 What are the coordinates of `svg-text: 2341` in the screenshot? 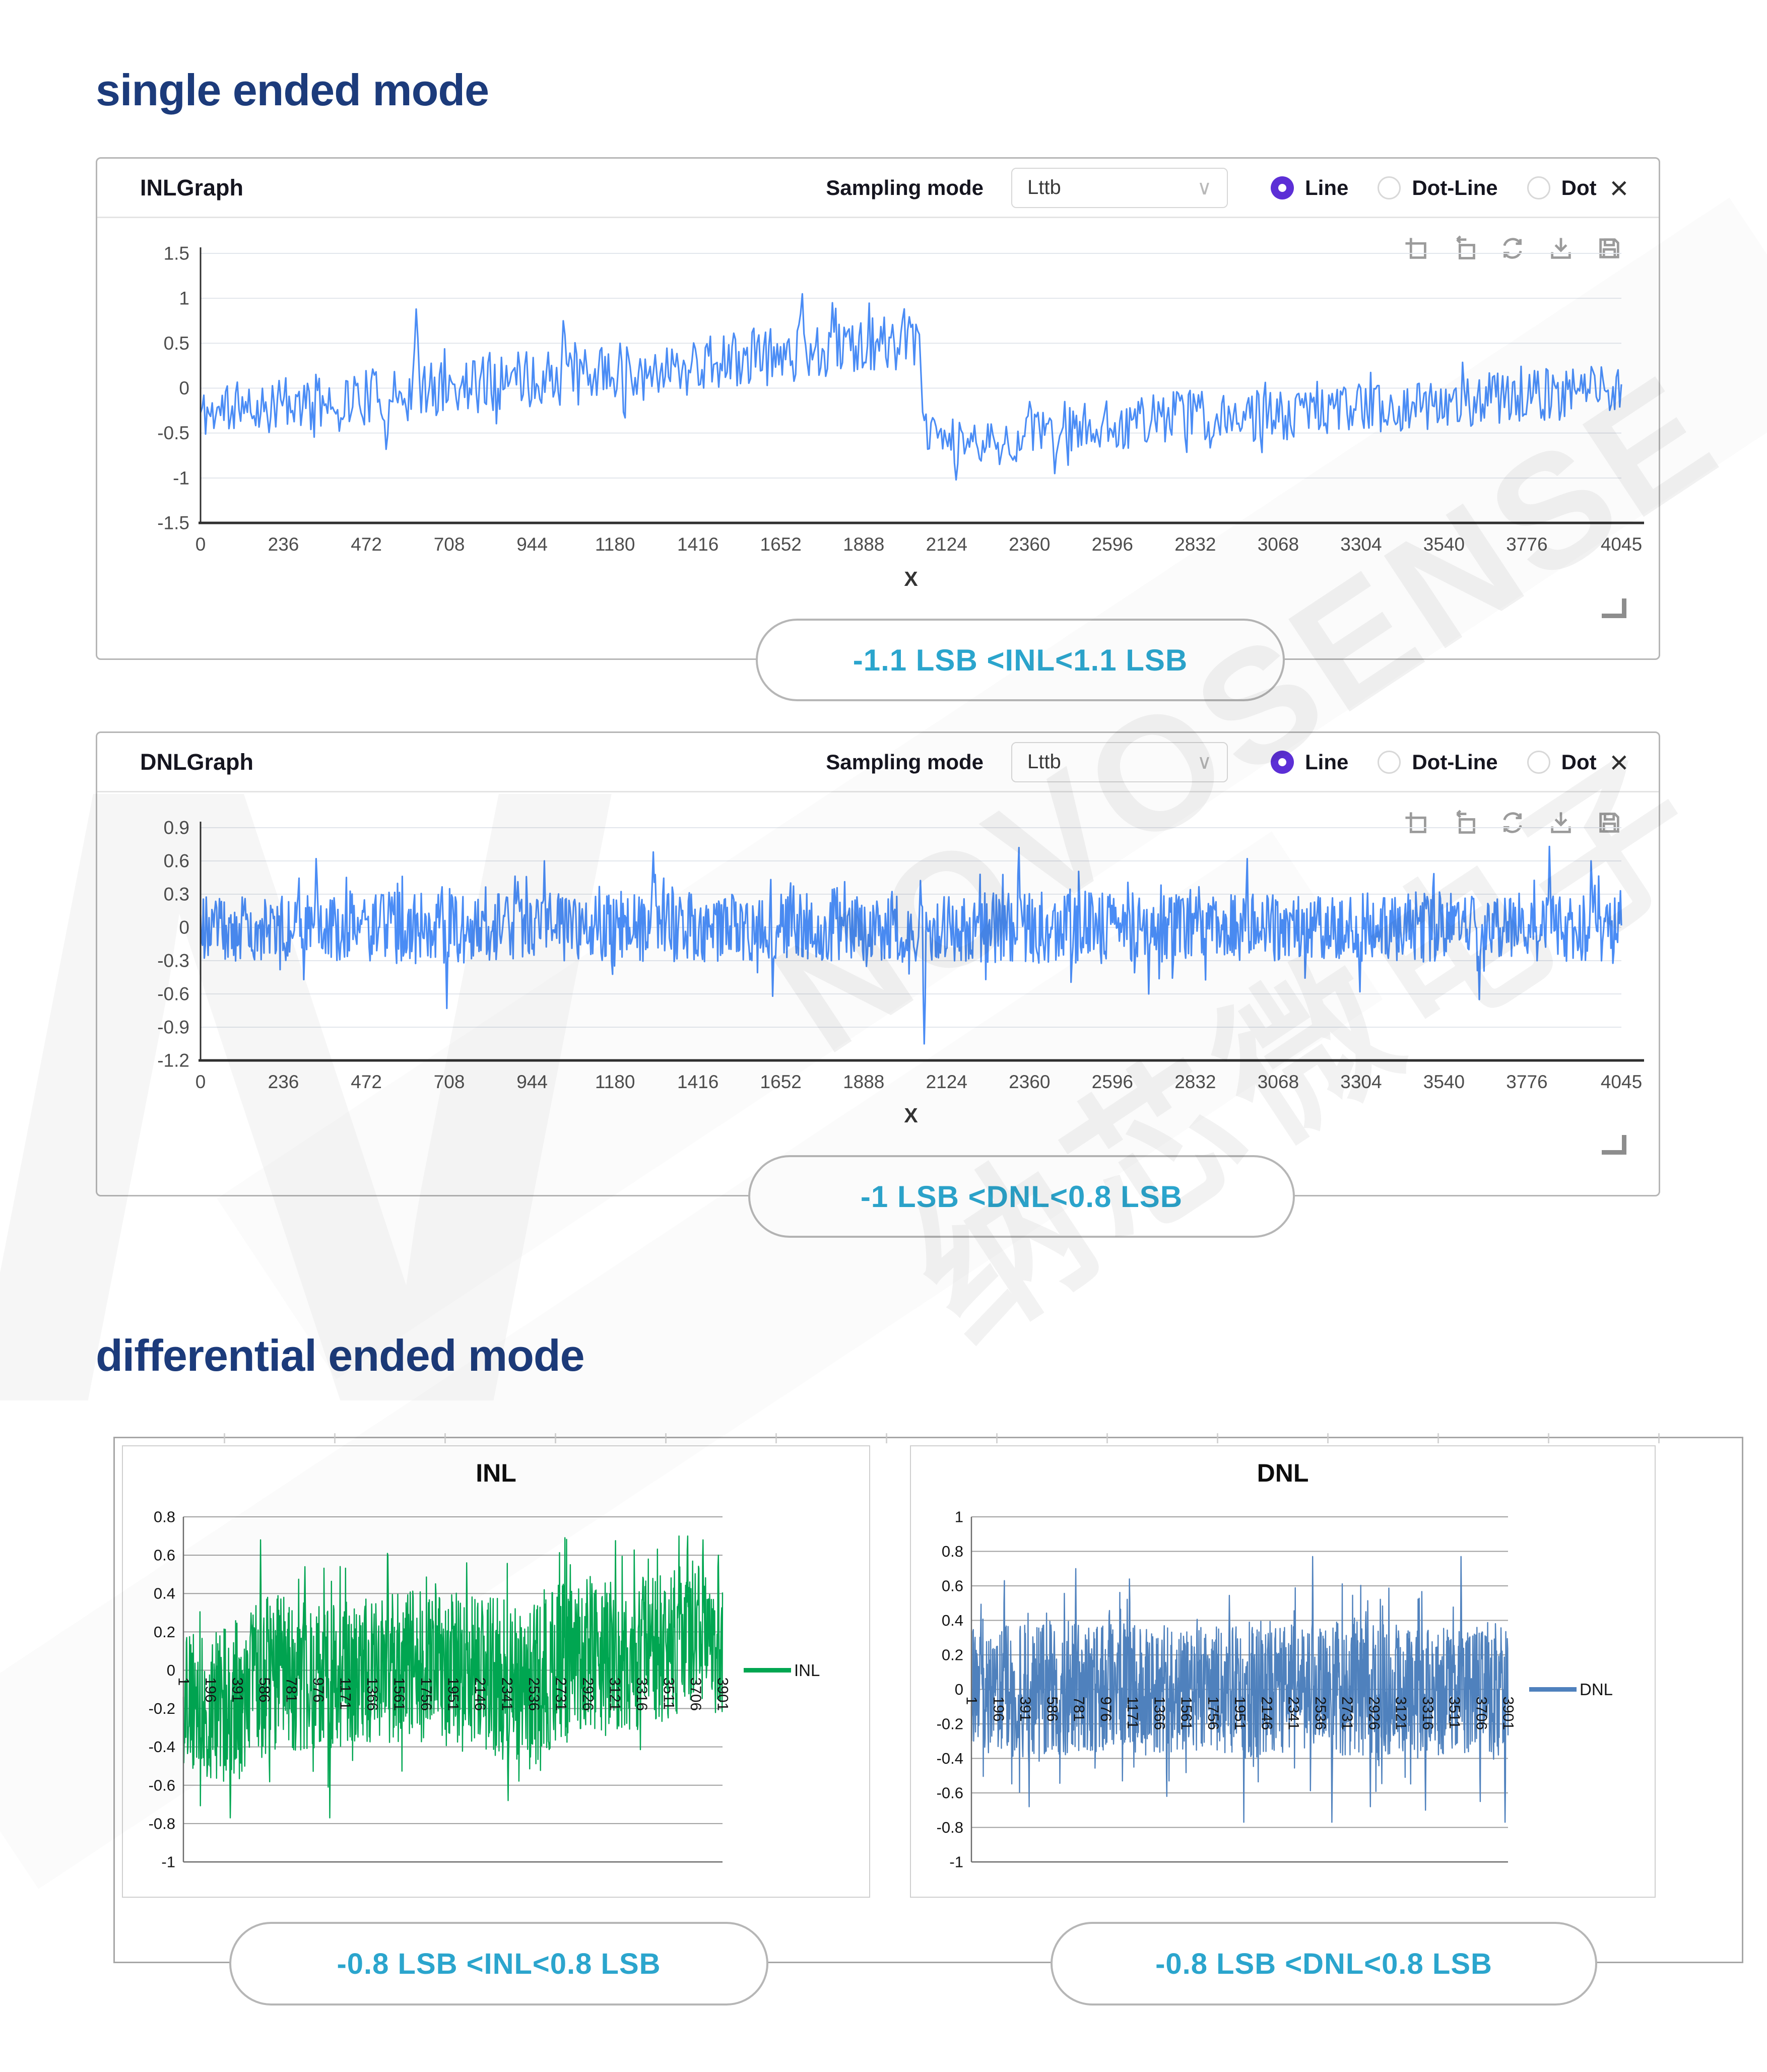 It's located at (507, 1694).